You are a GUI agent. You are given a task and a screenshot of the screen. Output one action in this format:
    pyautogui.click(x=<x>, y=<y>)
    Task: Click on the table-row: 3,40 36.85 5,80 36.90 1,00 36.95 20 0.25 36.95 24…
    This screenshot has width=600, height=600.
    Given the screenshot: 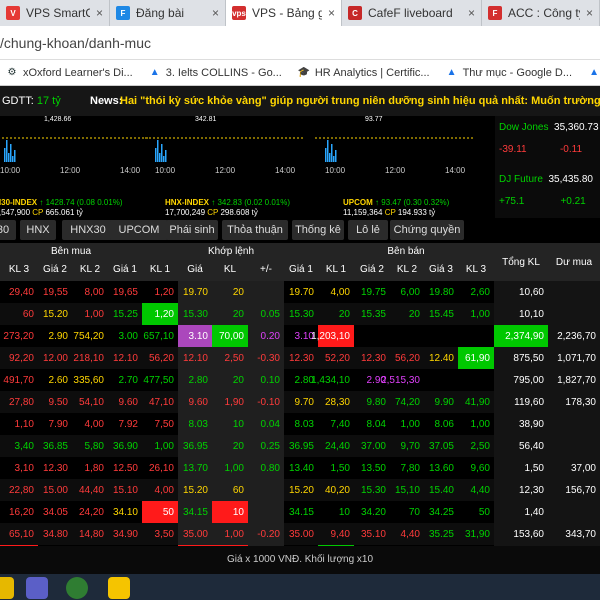 What is the action you would take?
    pyautogui.click(x=300, y=446)
    